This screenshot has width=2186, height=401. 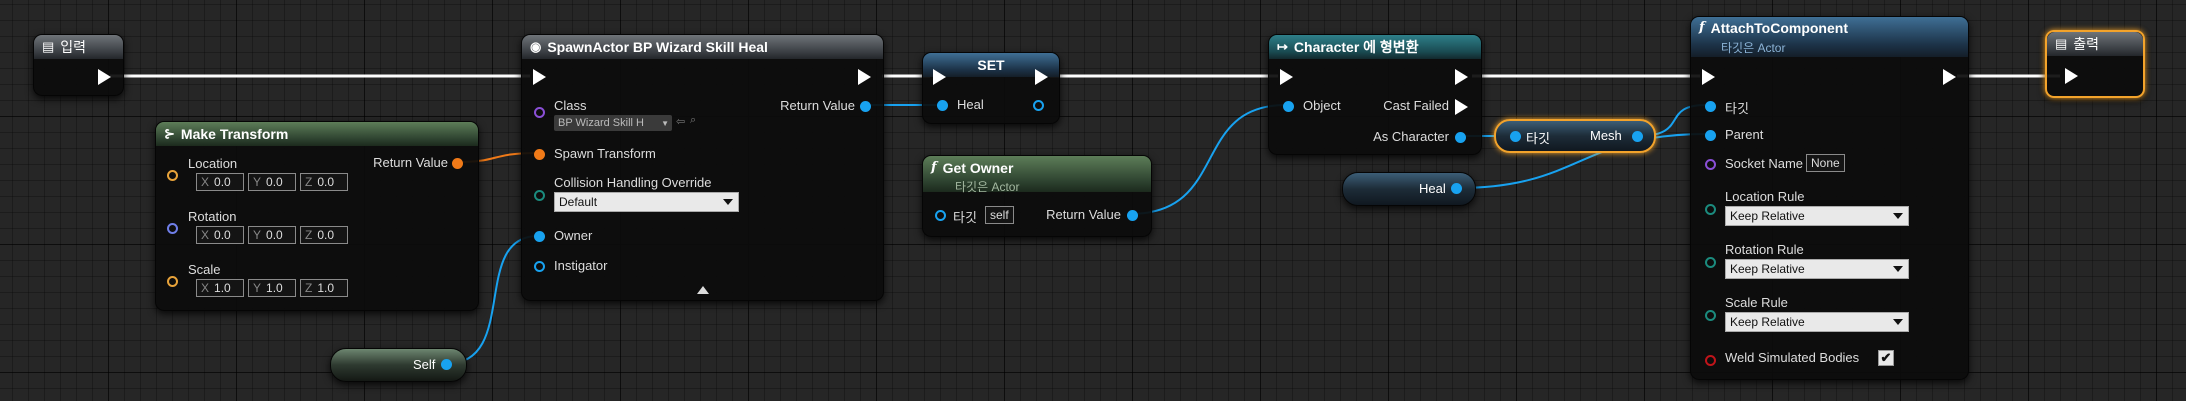 I want to click on spawn-exec-out-pin, so click(x=864, y=77).